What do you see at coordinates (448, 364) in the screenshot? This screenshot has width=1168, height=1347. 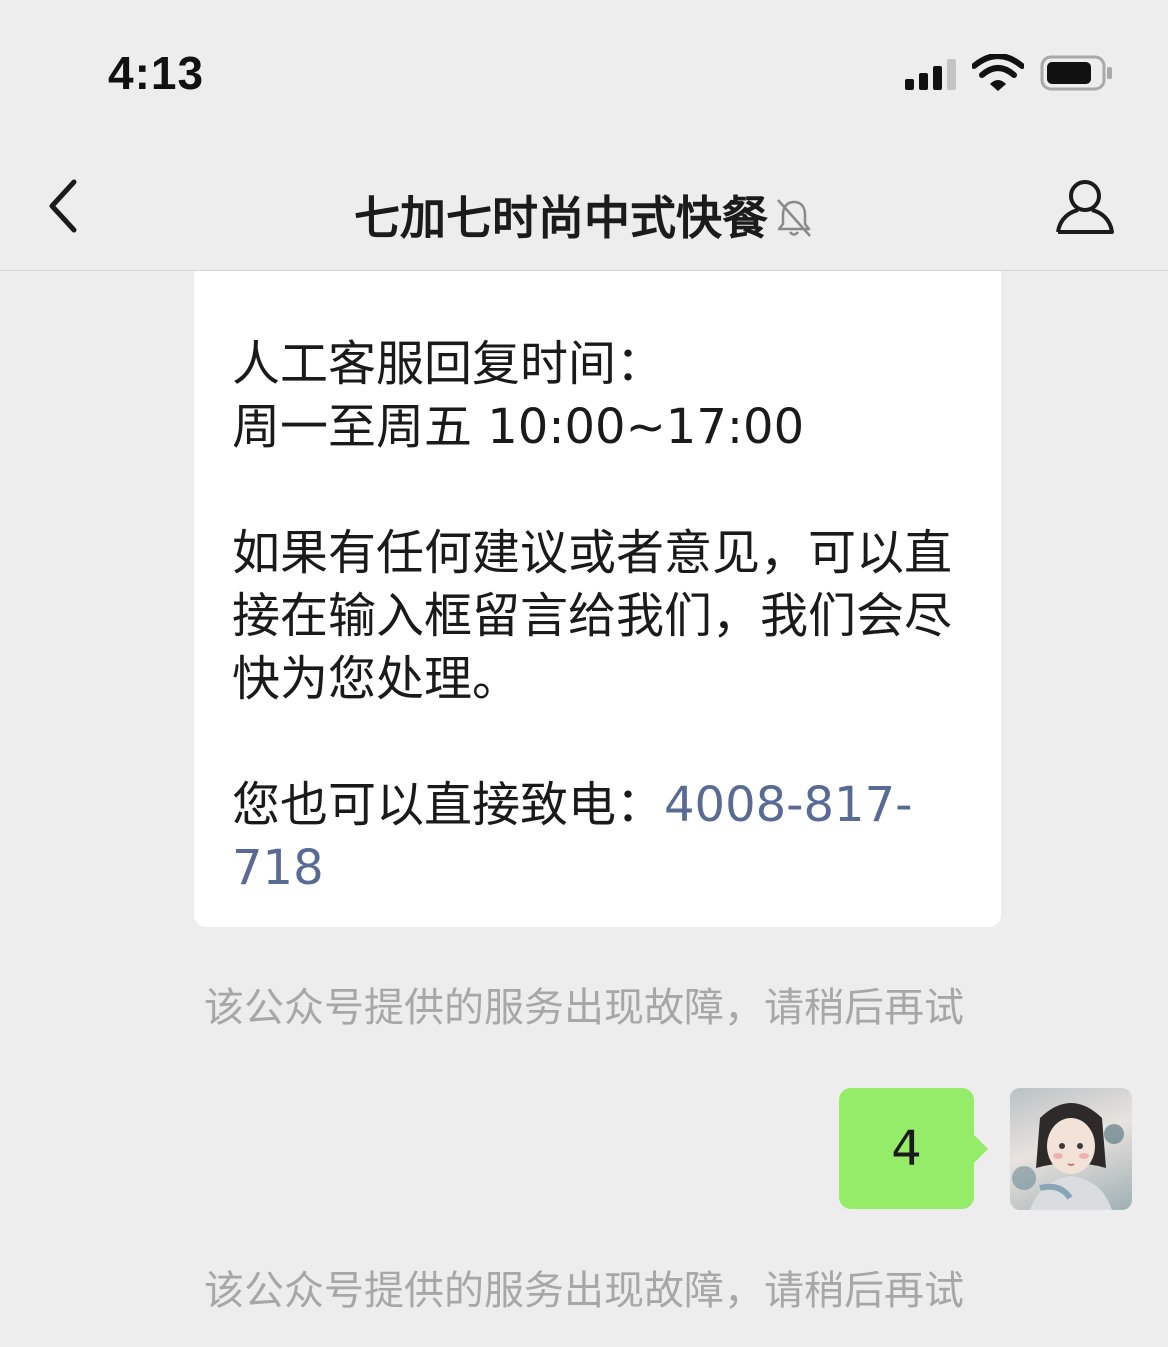 I see `service-hours-title: 人工客服回复时间：` at bounding box center [448, 364].